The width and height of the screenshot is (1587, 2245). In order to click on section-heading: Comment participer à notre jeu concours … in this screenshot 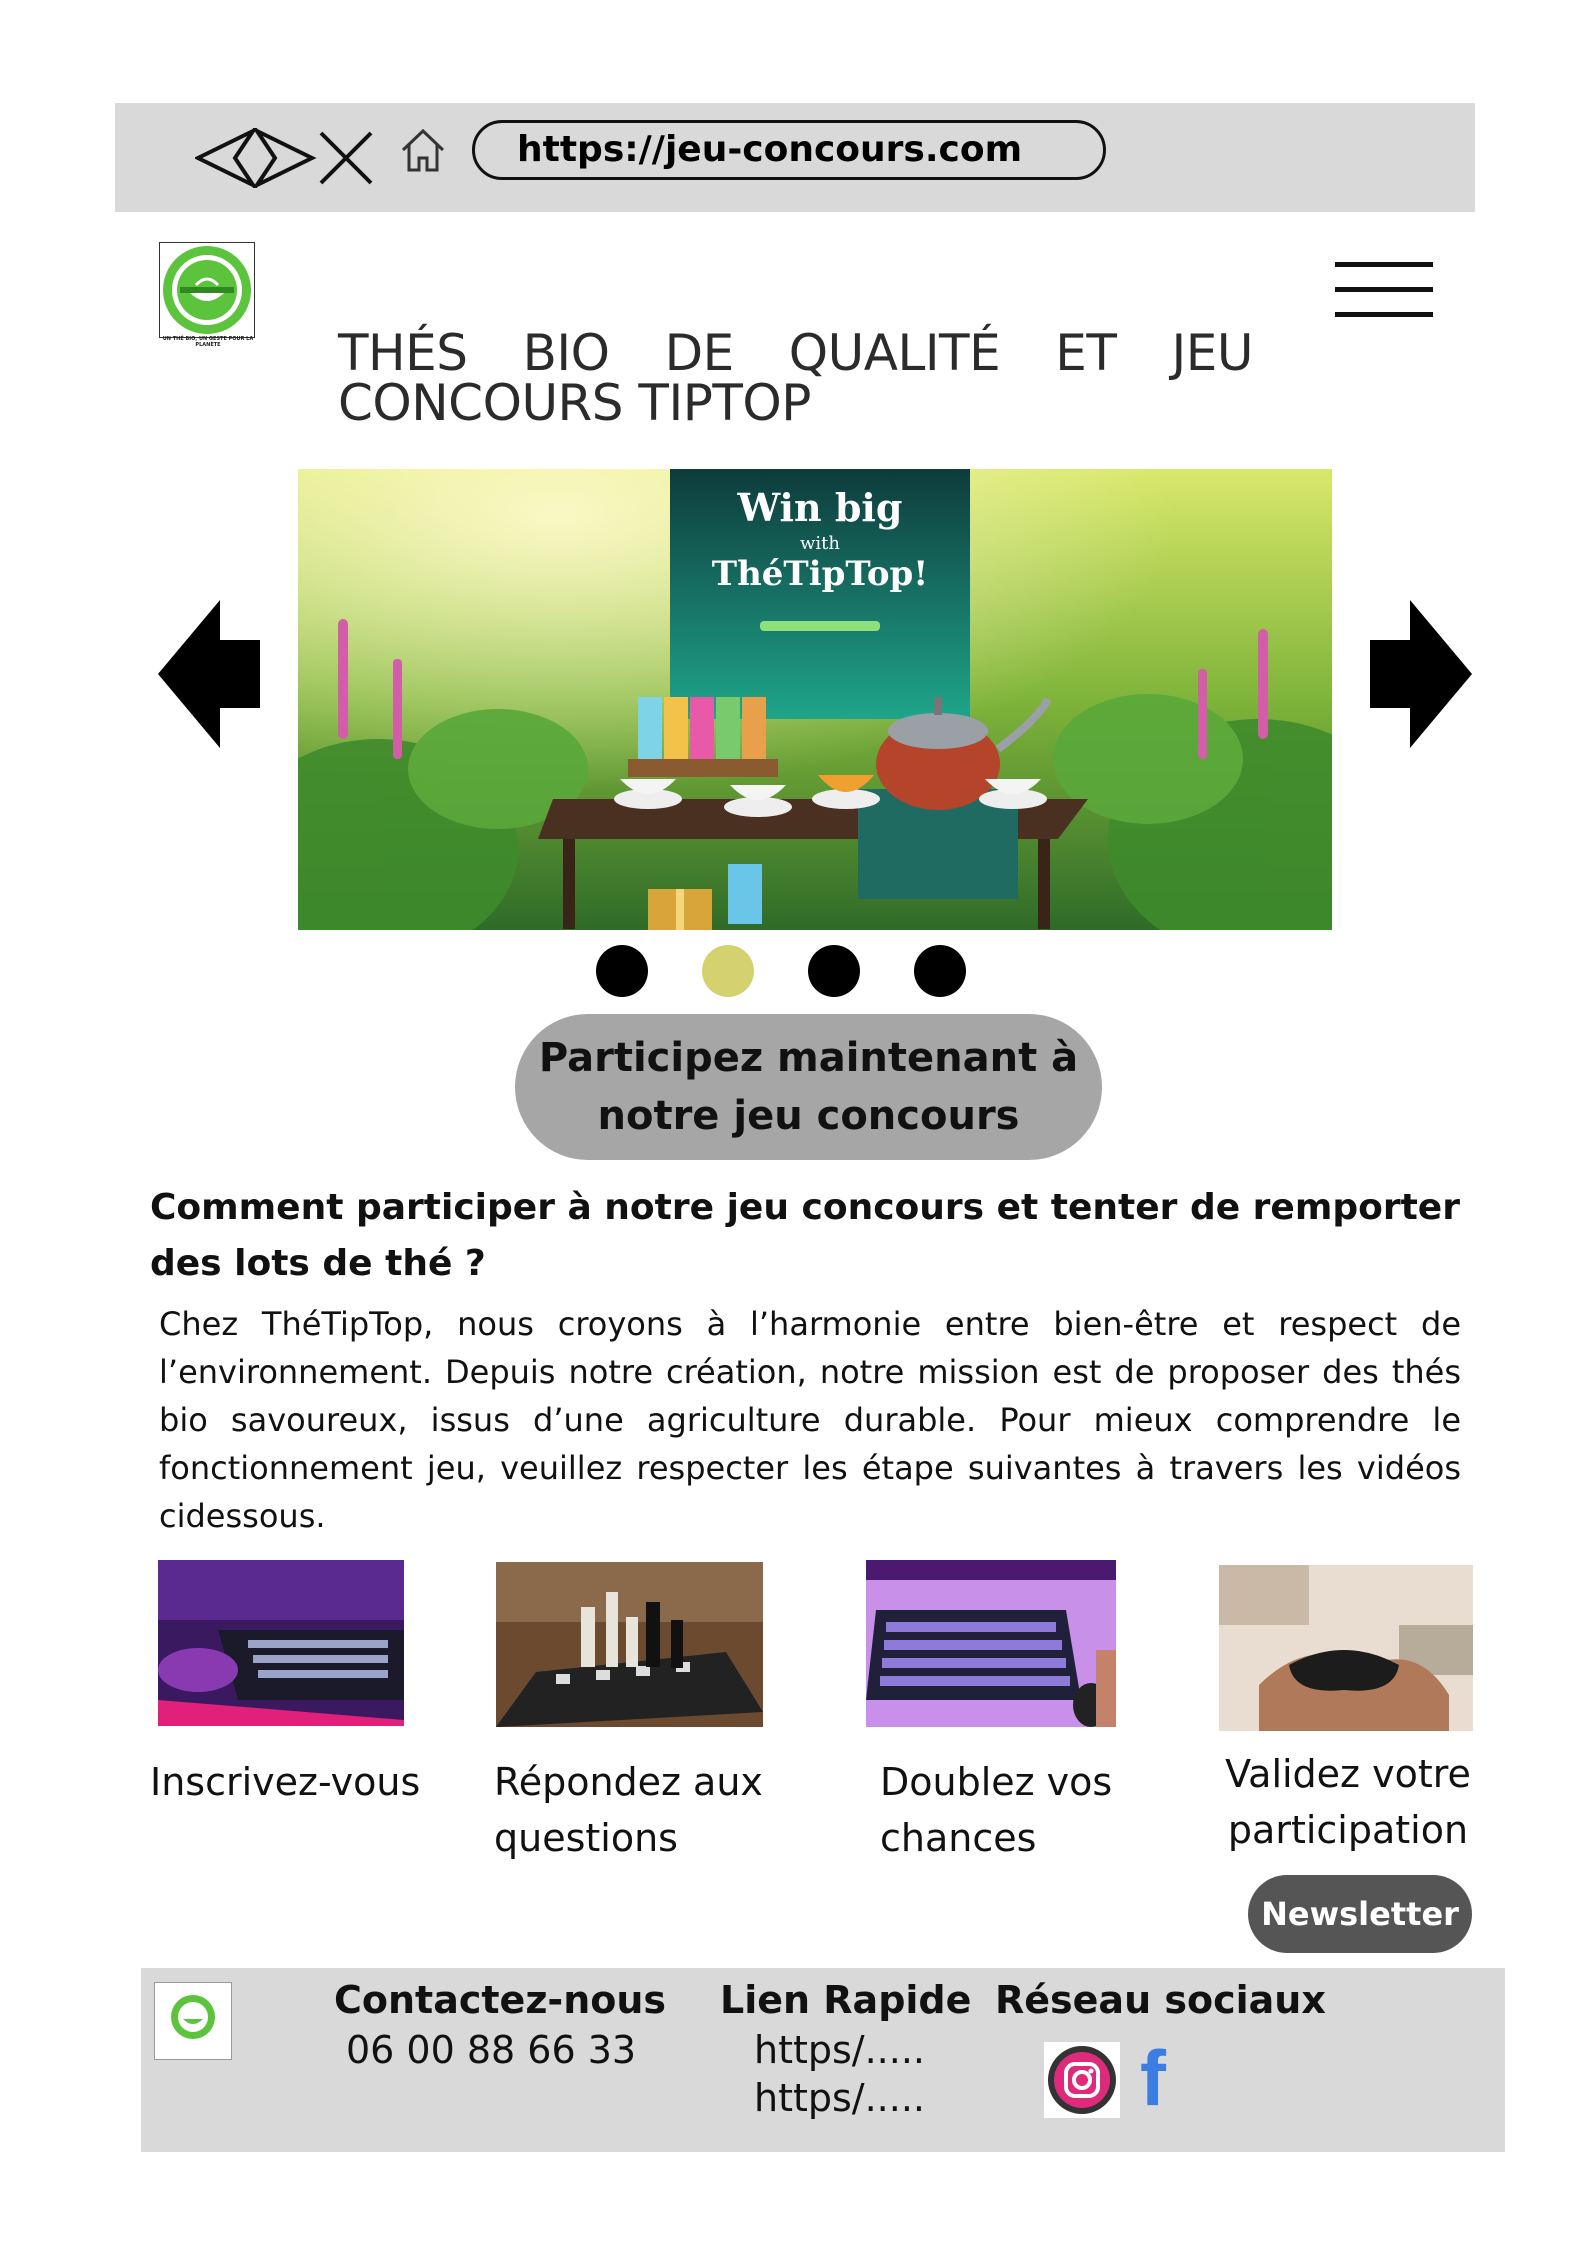, I will do `click(805, 1235)`.